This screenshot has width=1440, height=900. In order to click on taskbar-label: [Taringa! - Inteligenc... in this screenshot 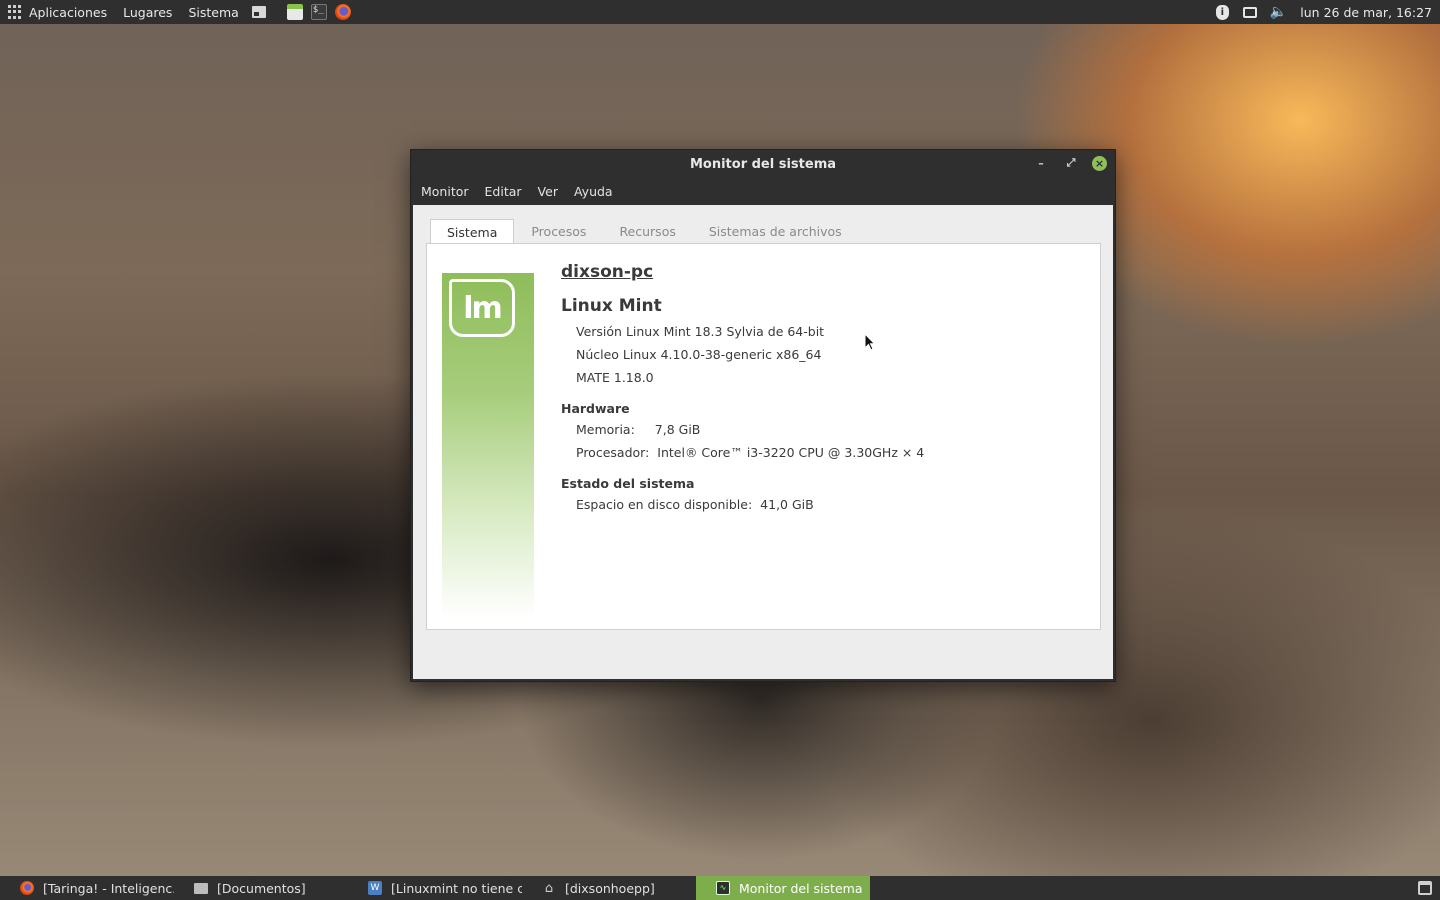, I will do `click(108, 888)`.